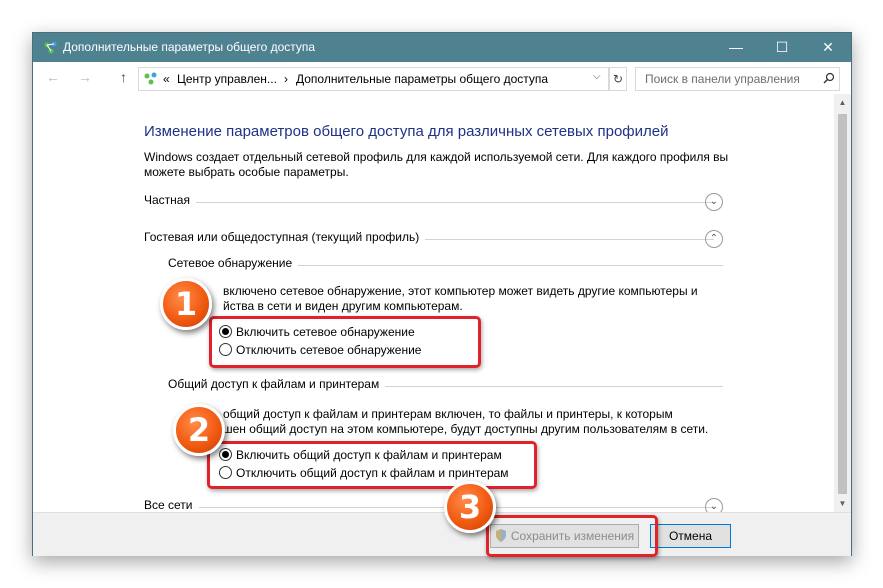  Describe the element at coordinates (53, 77) in the screenshot. I see `back-arrow-icon: ←` at that location.